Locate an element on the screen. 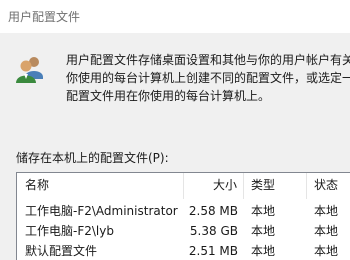 The height and width of the screenshot is (260, 350). profile-size: 2.51 MB is located at coordinates (213, 251).